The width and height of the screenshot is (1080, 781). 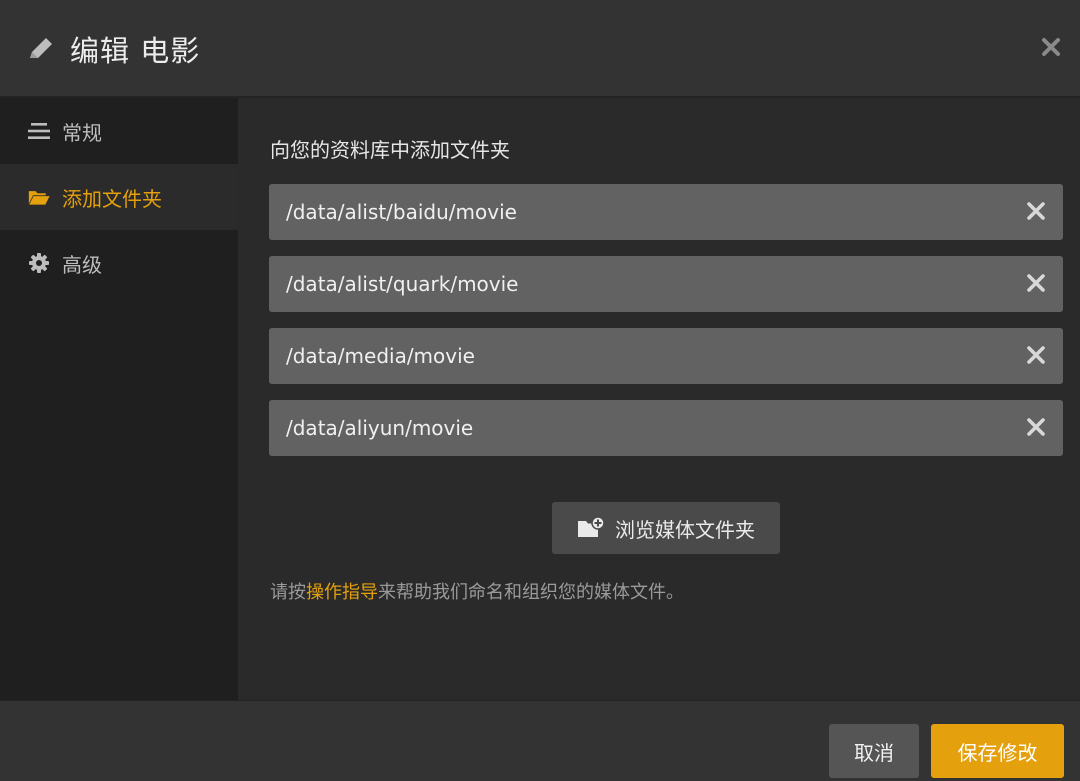 I want to click on pencil-icon, so click(x=41, y=48).